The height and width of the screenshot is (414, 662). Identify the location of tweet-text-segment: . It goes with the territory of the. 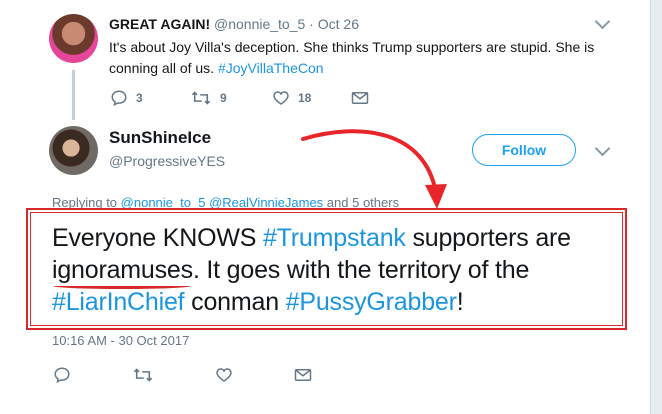
(361, 270).